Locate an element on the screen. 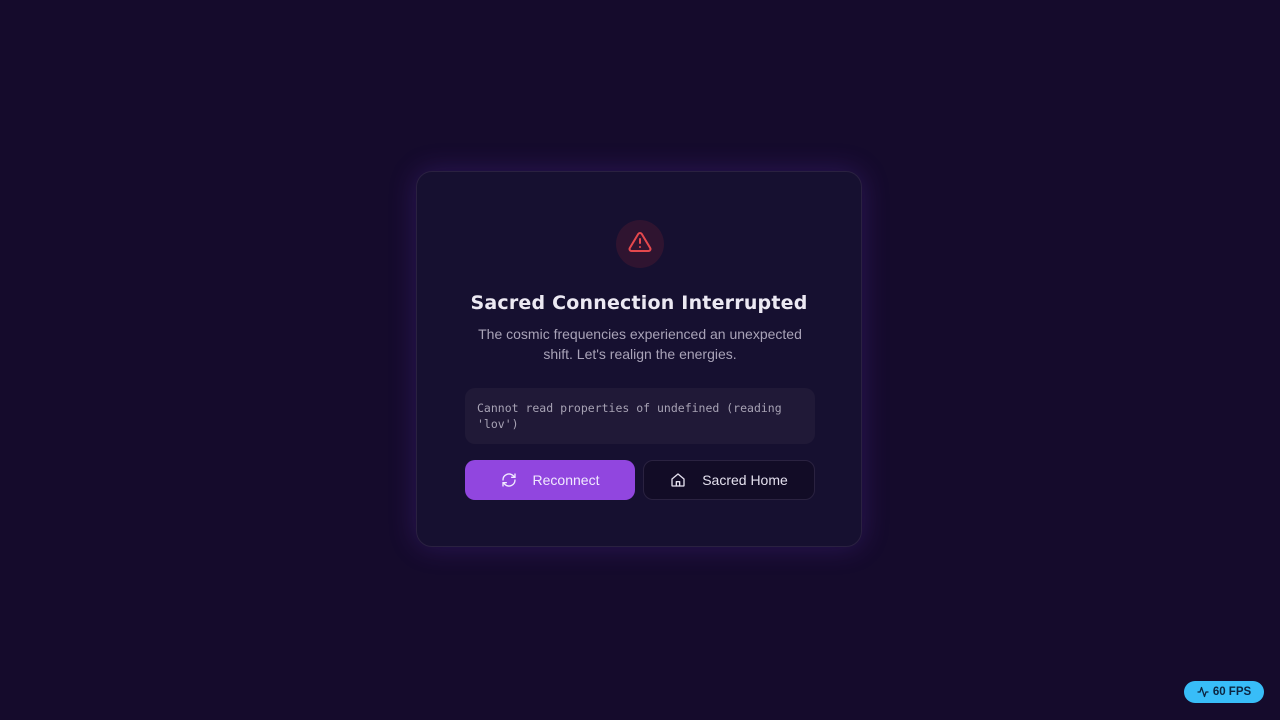 This screenshot has height=720, width=1280. alert-icon-container is located at coordinates (640, 244).